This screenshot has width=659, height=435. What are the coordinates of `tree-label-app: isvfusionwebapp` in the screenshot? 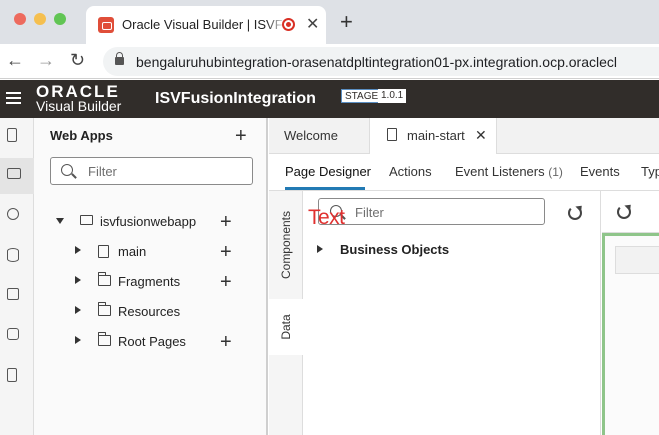 It's located at (148, 221).